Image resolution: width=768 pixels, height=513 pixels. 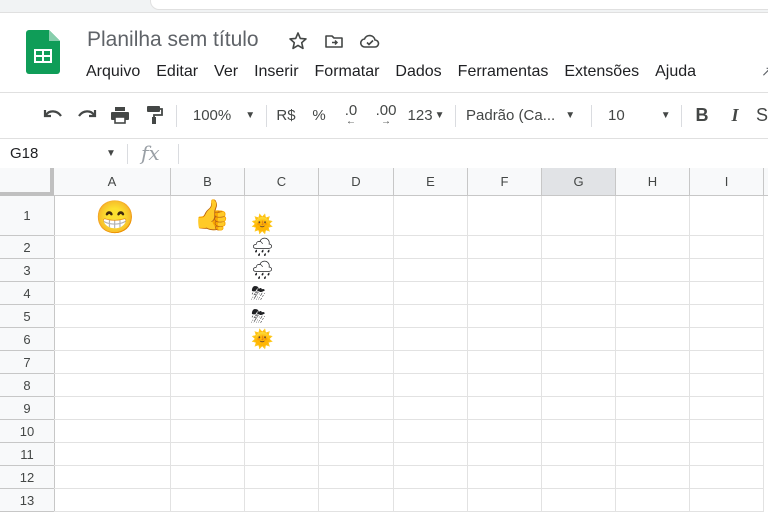 What do you see at coordinates (230, 72) in the screenshot?
I see `menu-ver: Ver` at bounding box center [230, 72].